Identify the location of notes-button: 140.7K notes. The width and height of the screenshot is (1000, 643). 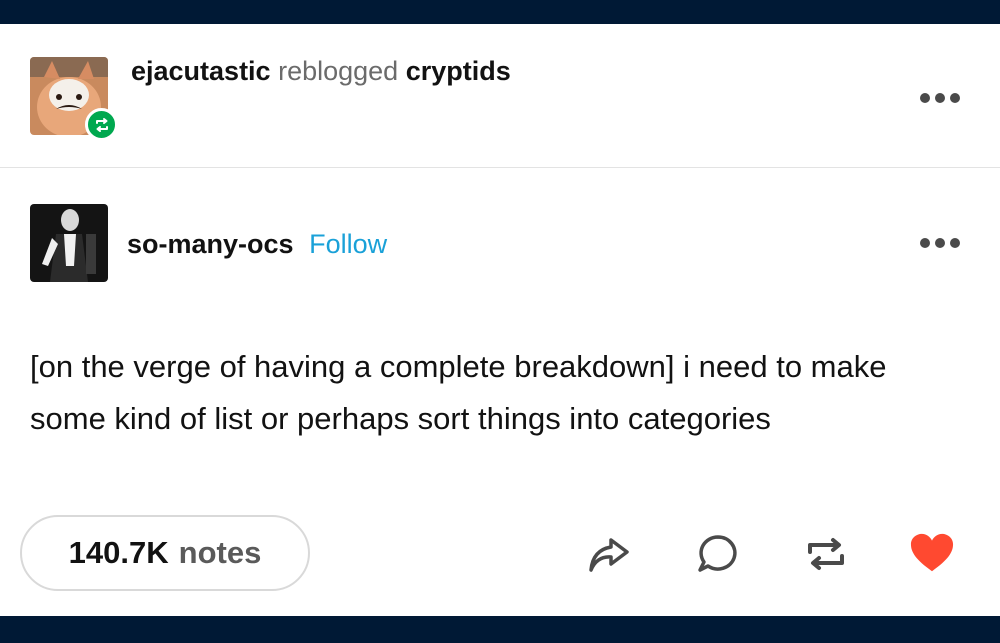
(165, 553).